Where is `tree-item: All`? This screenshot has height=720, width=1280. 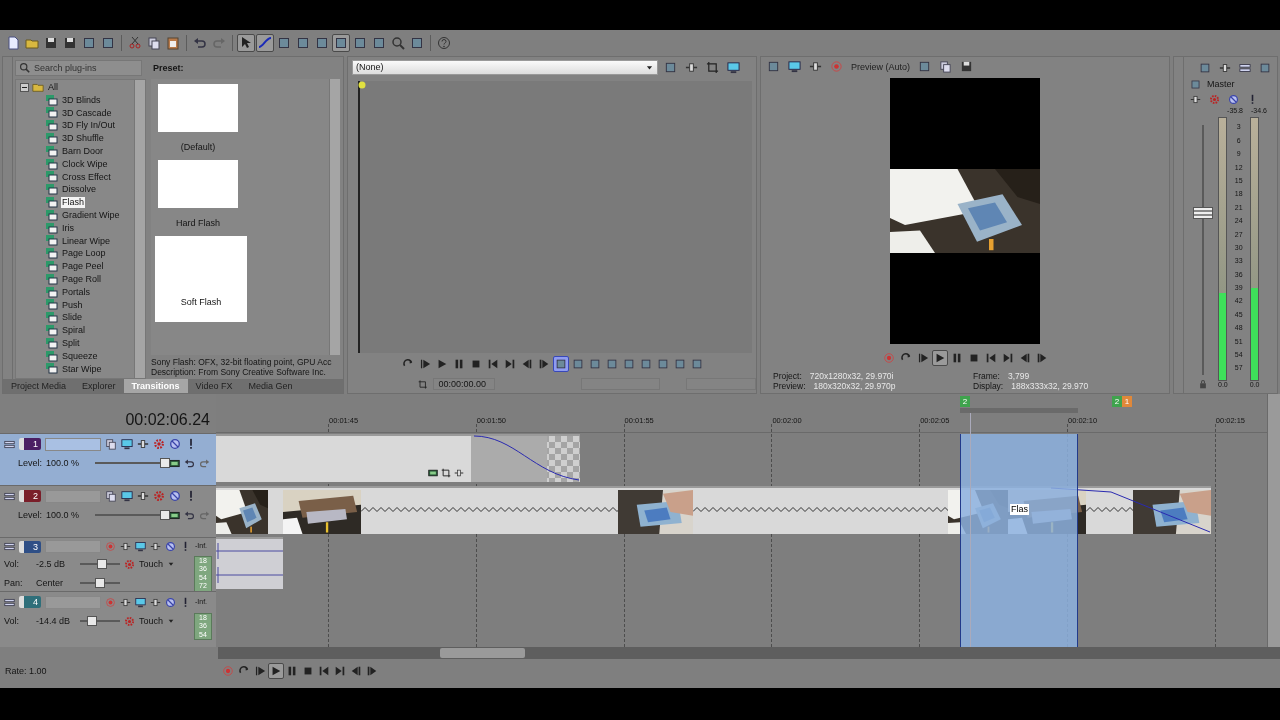 tree-item: All is located at coordinates (53, 87).